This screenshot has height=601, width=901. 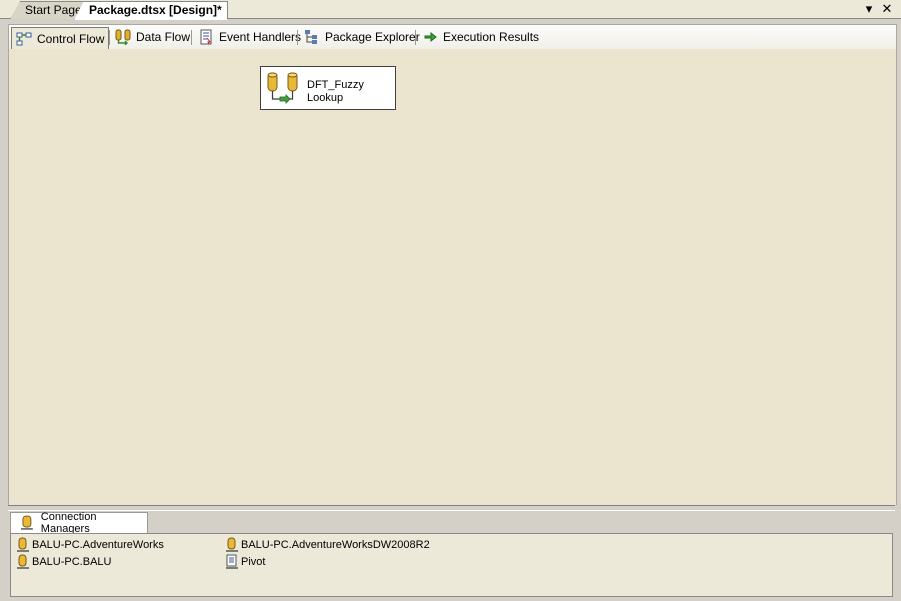 I want to click on tab-control-flow-label: Control Flow, so click(x=71, y=38).